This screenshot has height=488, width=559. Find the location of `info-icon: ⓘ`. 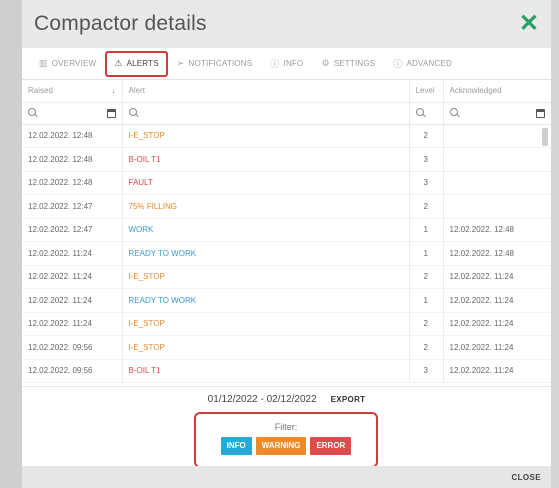

info-icon: ⓘ is located at coordinates (275, 64).